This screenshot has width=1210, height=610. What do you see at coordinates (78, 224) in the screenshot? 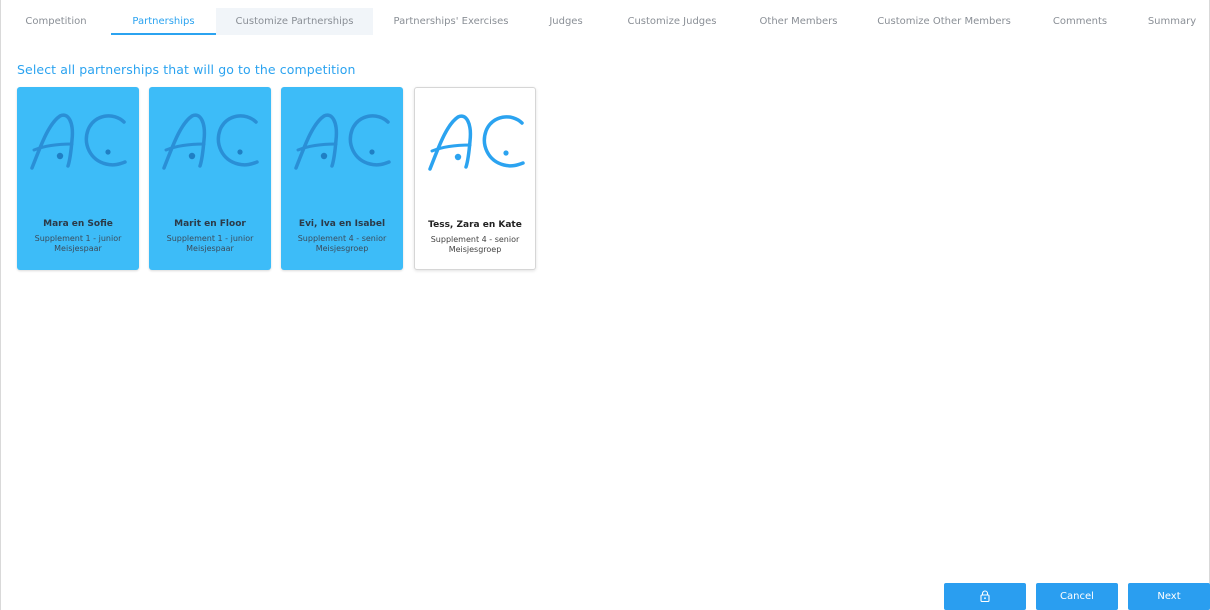
I see `partnership-name: Mara en Sofie` at bounding box center [78, 224].